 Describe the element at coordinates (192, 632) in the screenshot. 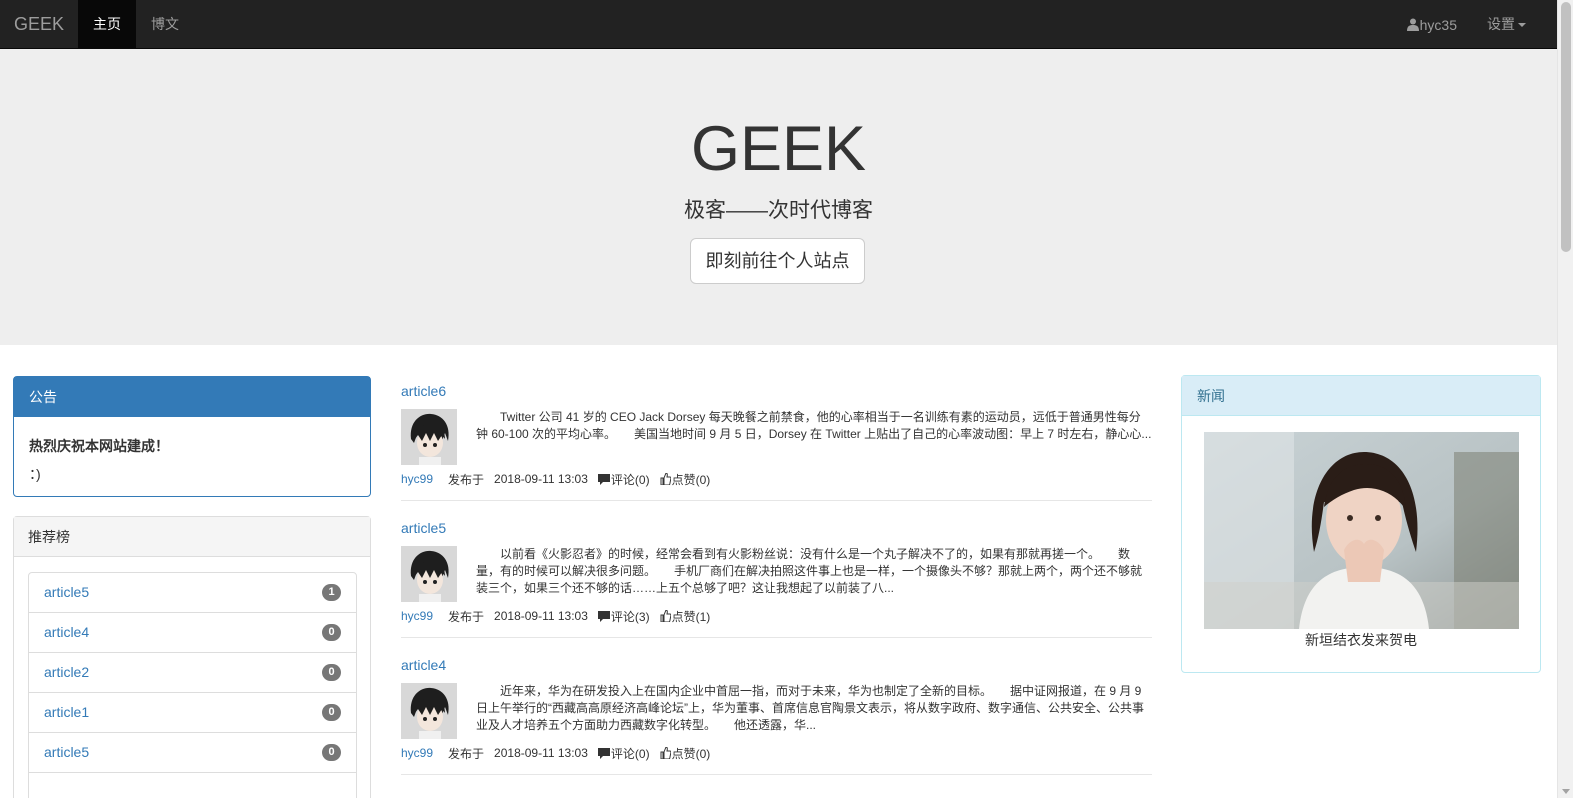

I see `ranking-list-item: article4 0` at that location.